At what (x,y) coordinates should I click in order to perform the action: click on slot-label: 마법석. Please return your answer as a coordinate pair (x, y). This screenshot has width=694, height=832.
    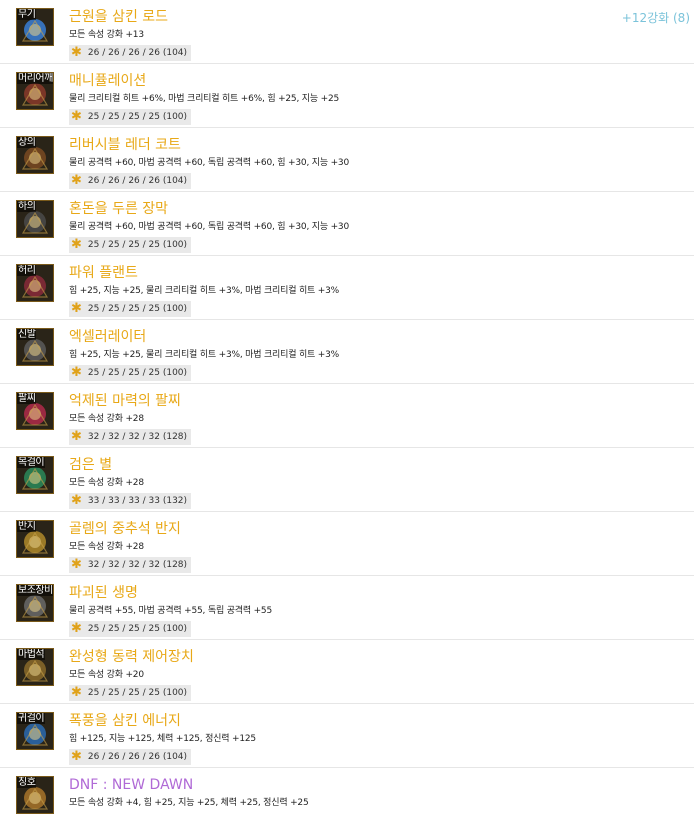
    Looking at the image, I should click on (31, 654).